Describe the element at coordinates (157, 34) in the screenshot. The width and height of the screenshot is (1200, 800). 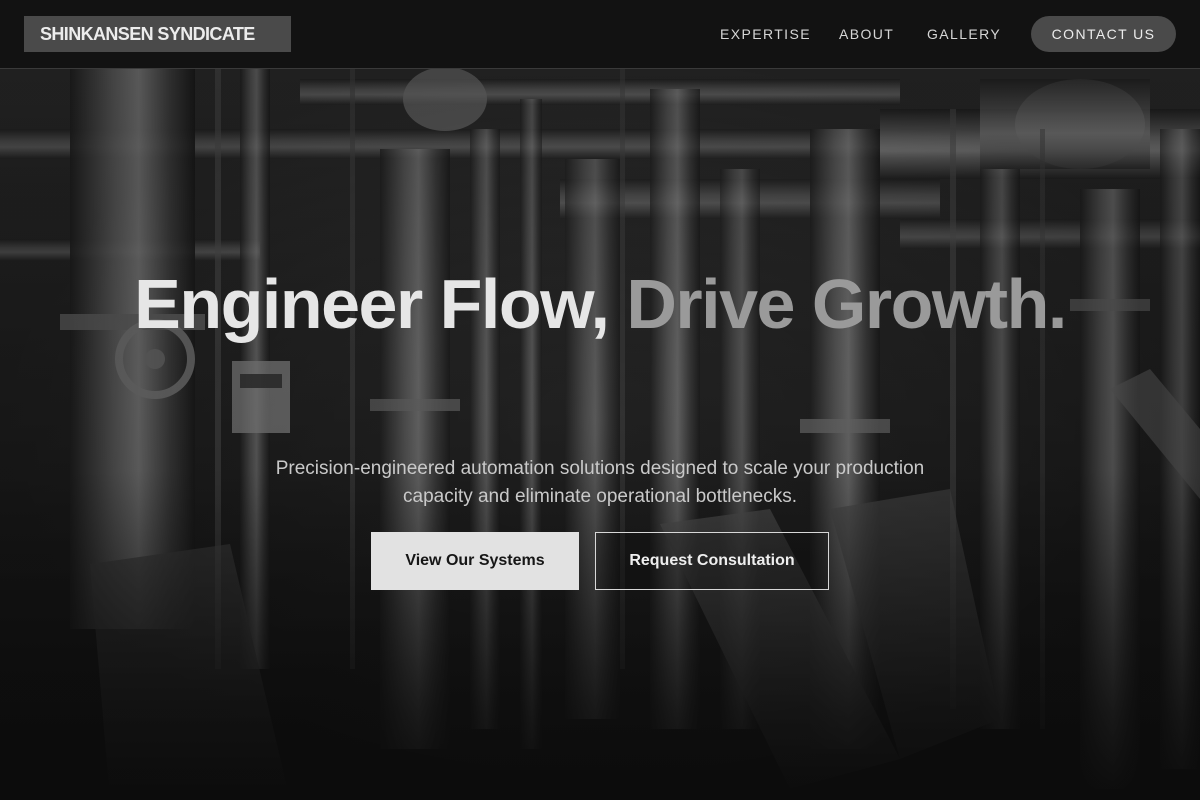
I see `site-logo: SHINKANSEN SYNDICATE` at that location.